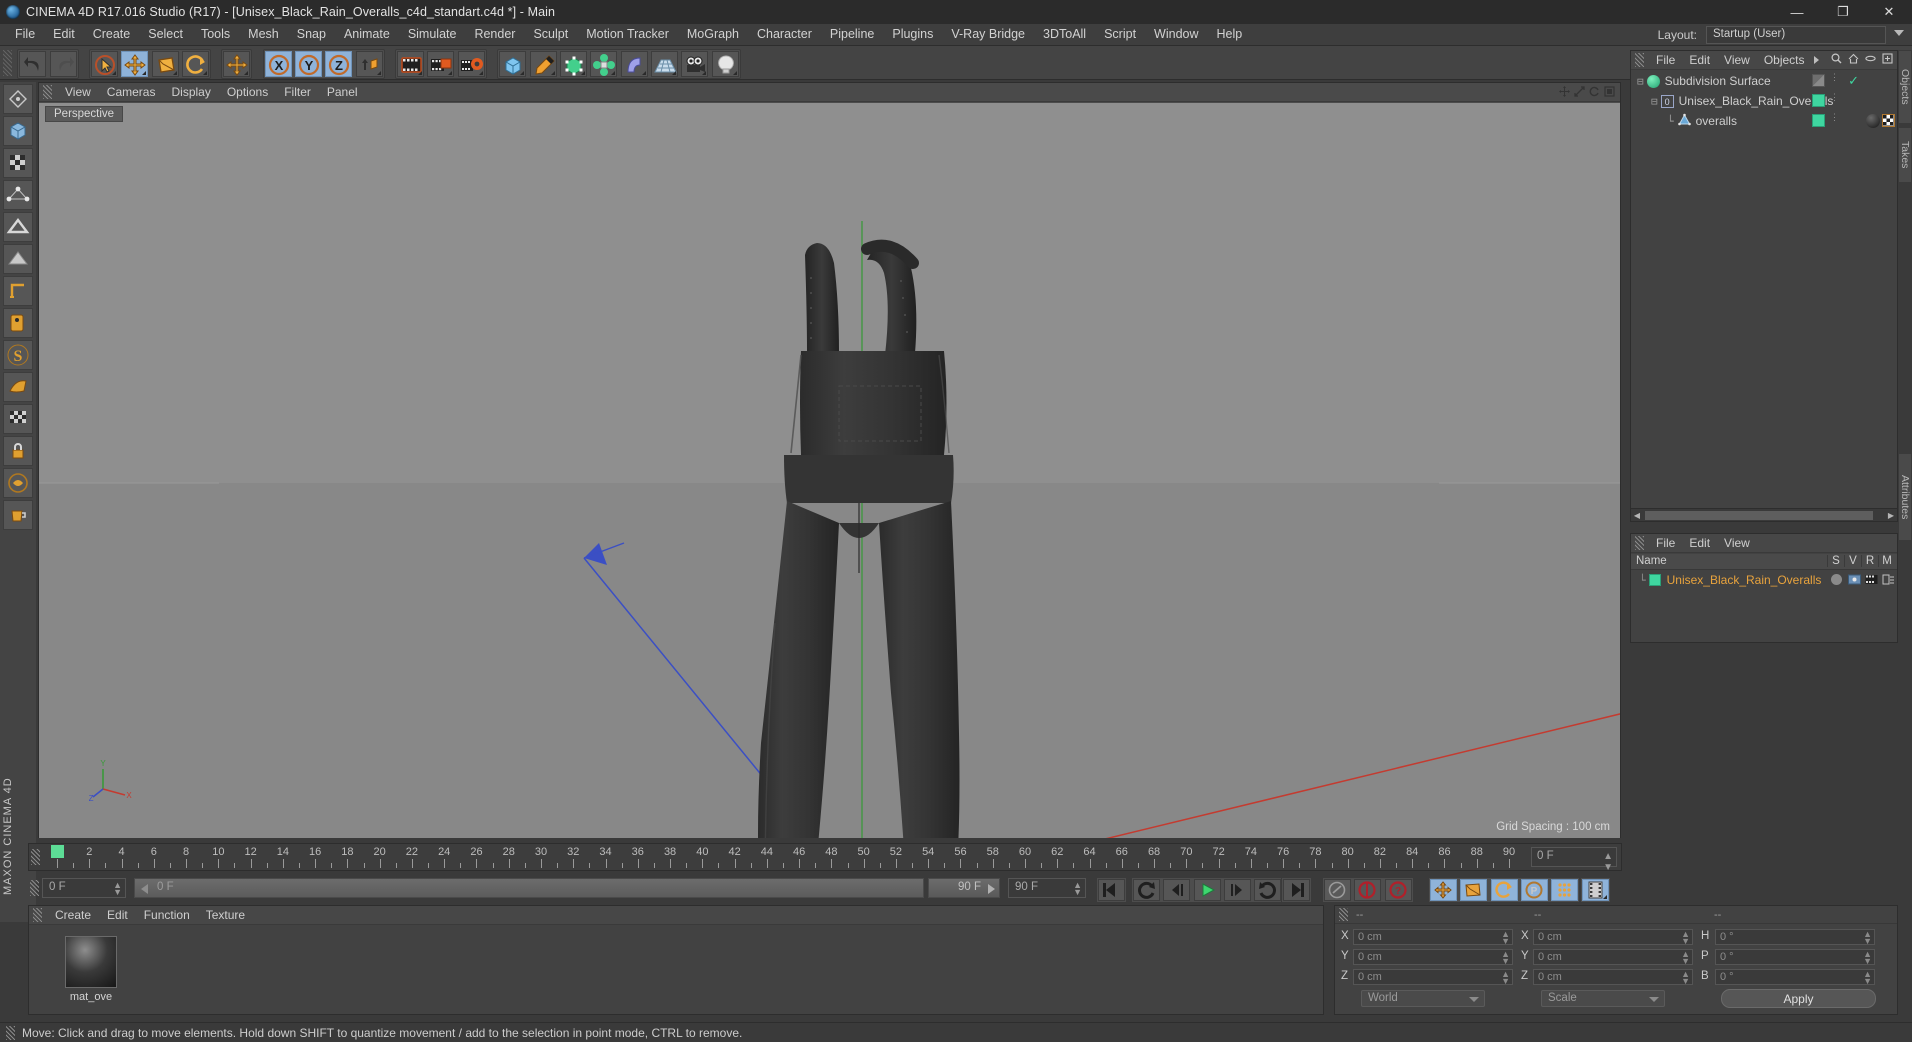 Image resolution: width=1912 pixels, height=1042 pixels. What do you see at coordinates (1474, 999) in the screenshot?
I see `chevron-down-icon` at bounding box center [1474, 999].